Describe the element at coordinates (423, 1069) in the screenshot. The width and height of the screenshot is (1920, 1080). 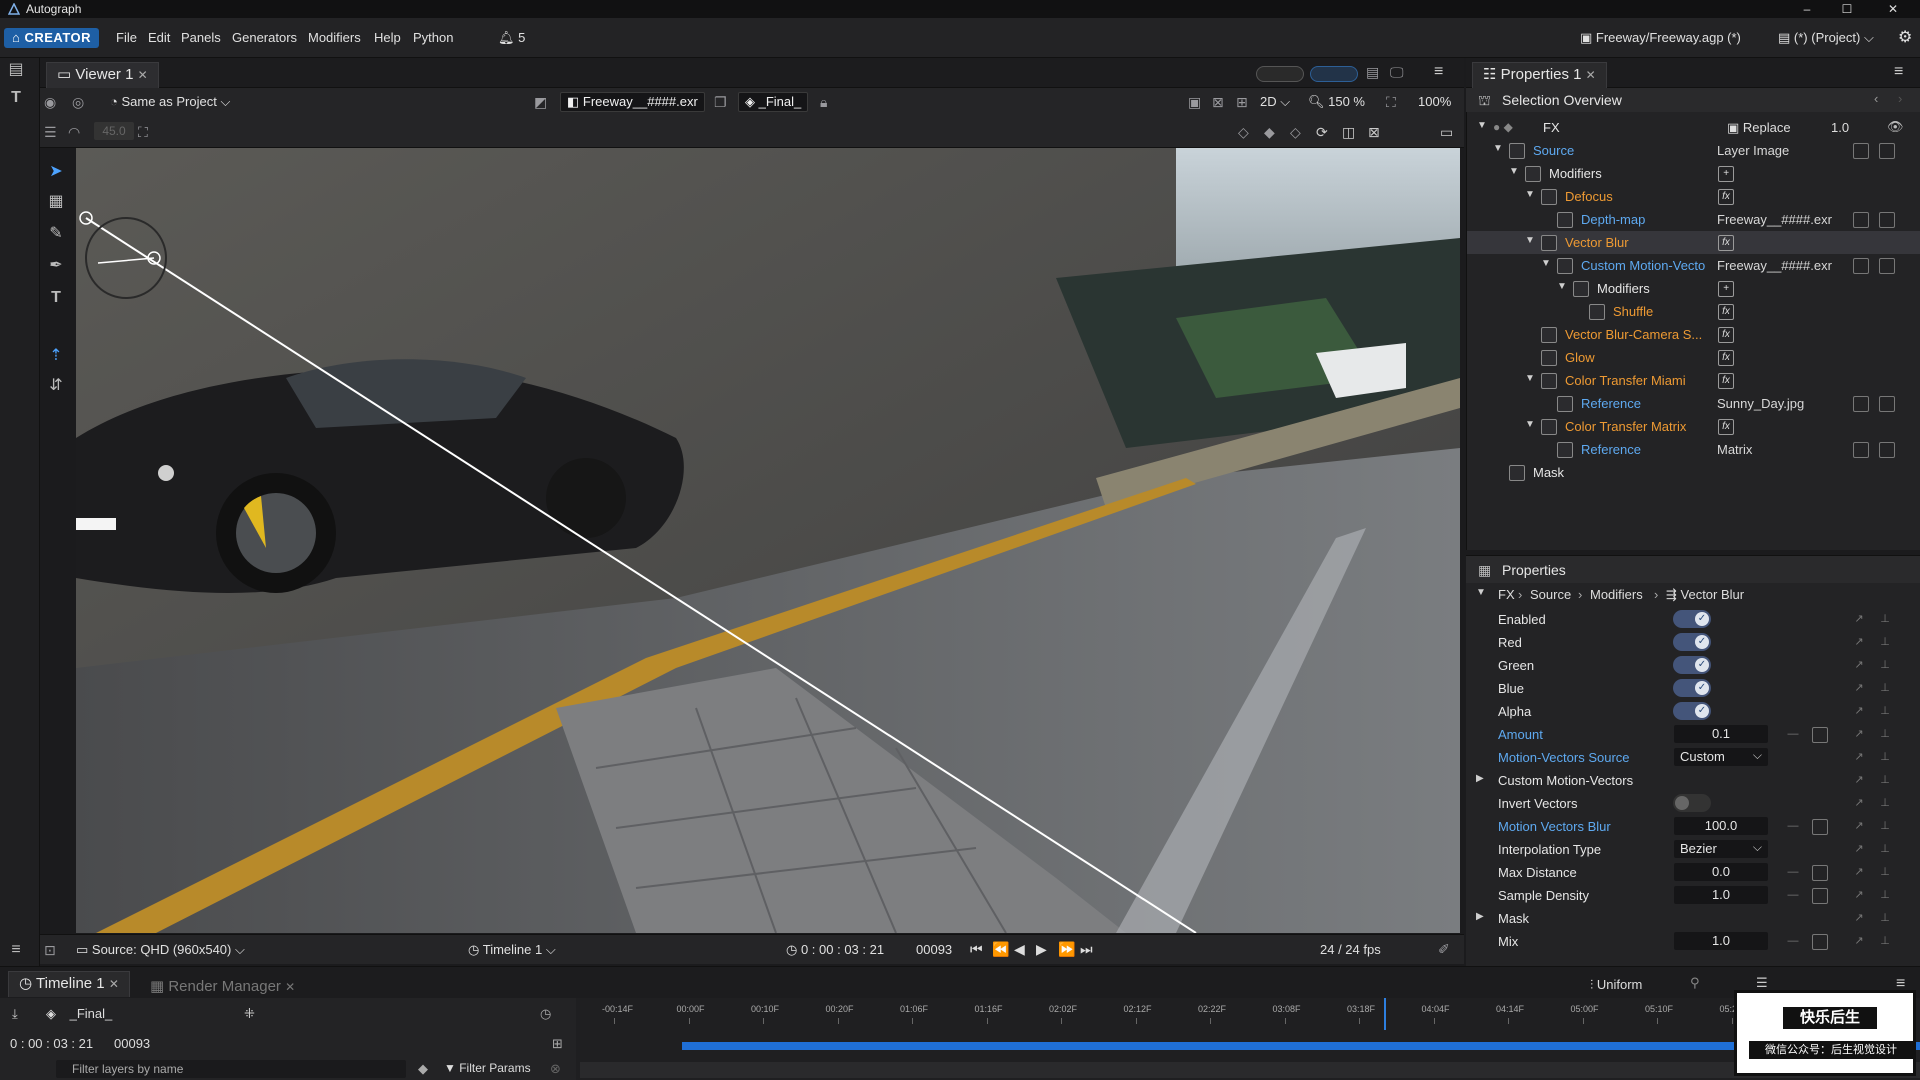
I see `keyframe-filter-icon: ◆` at that location.